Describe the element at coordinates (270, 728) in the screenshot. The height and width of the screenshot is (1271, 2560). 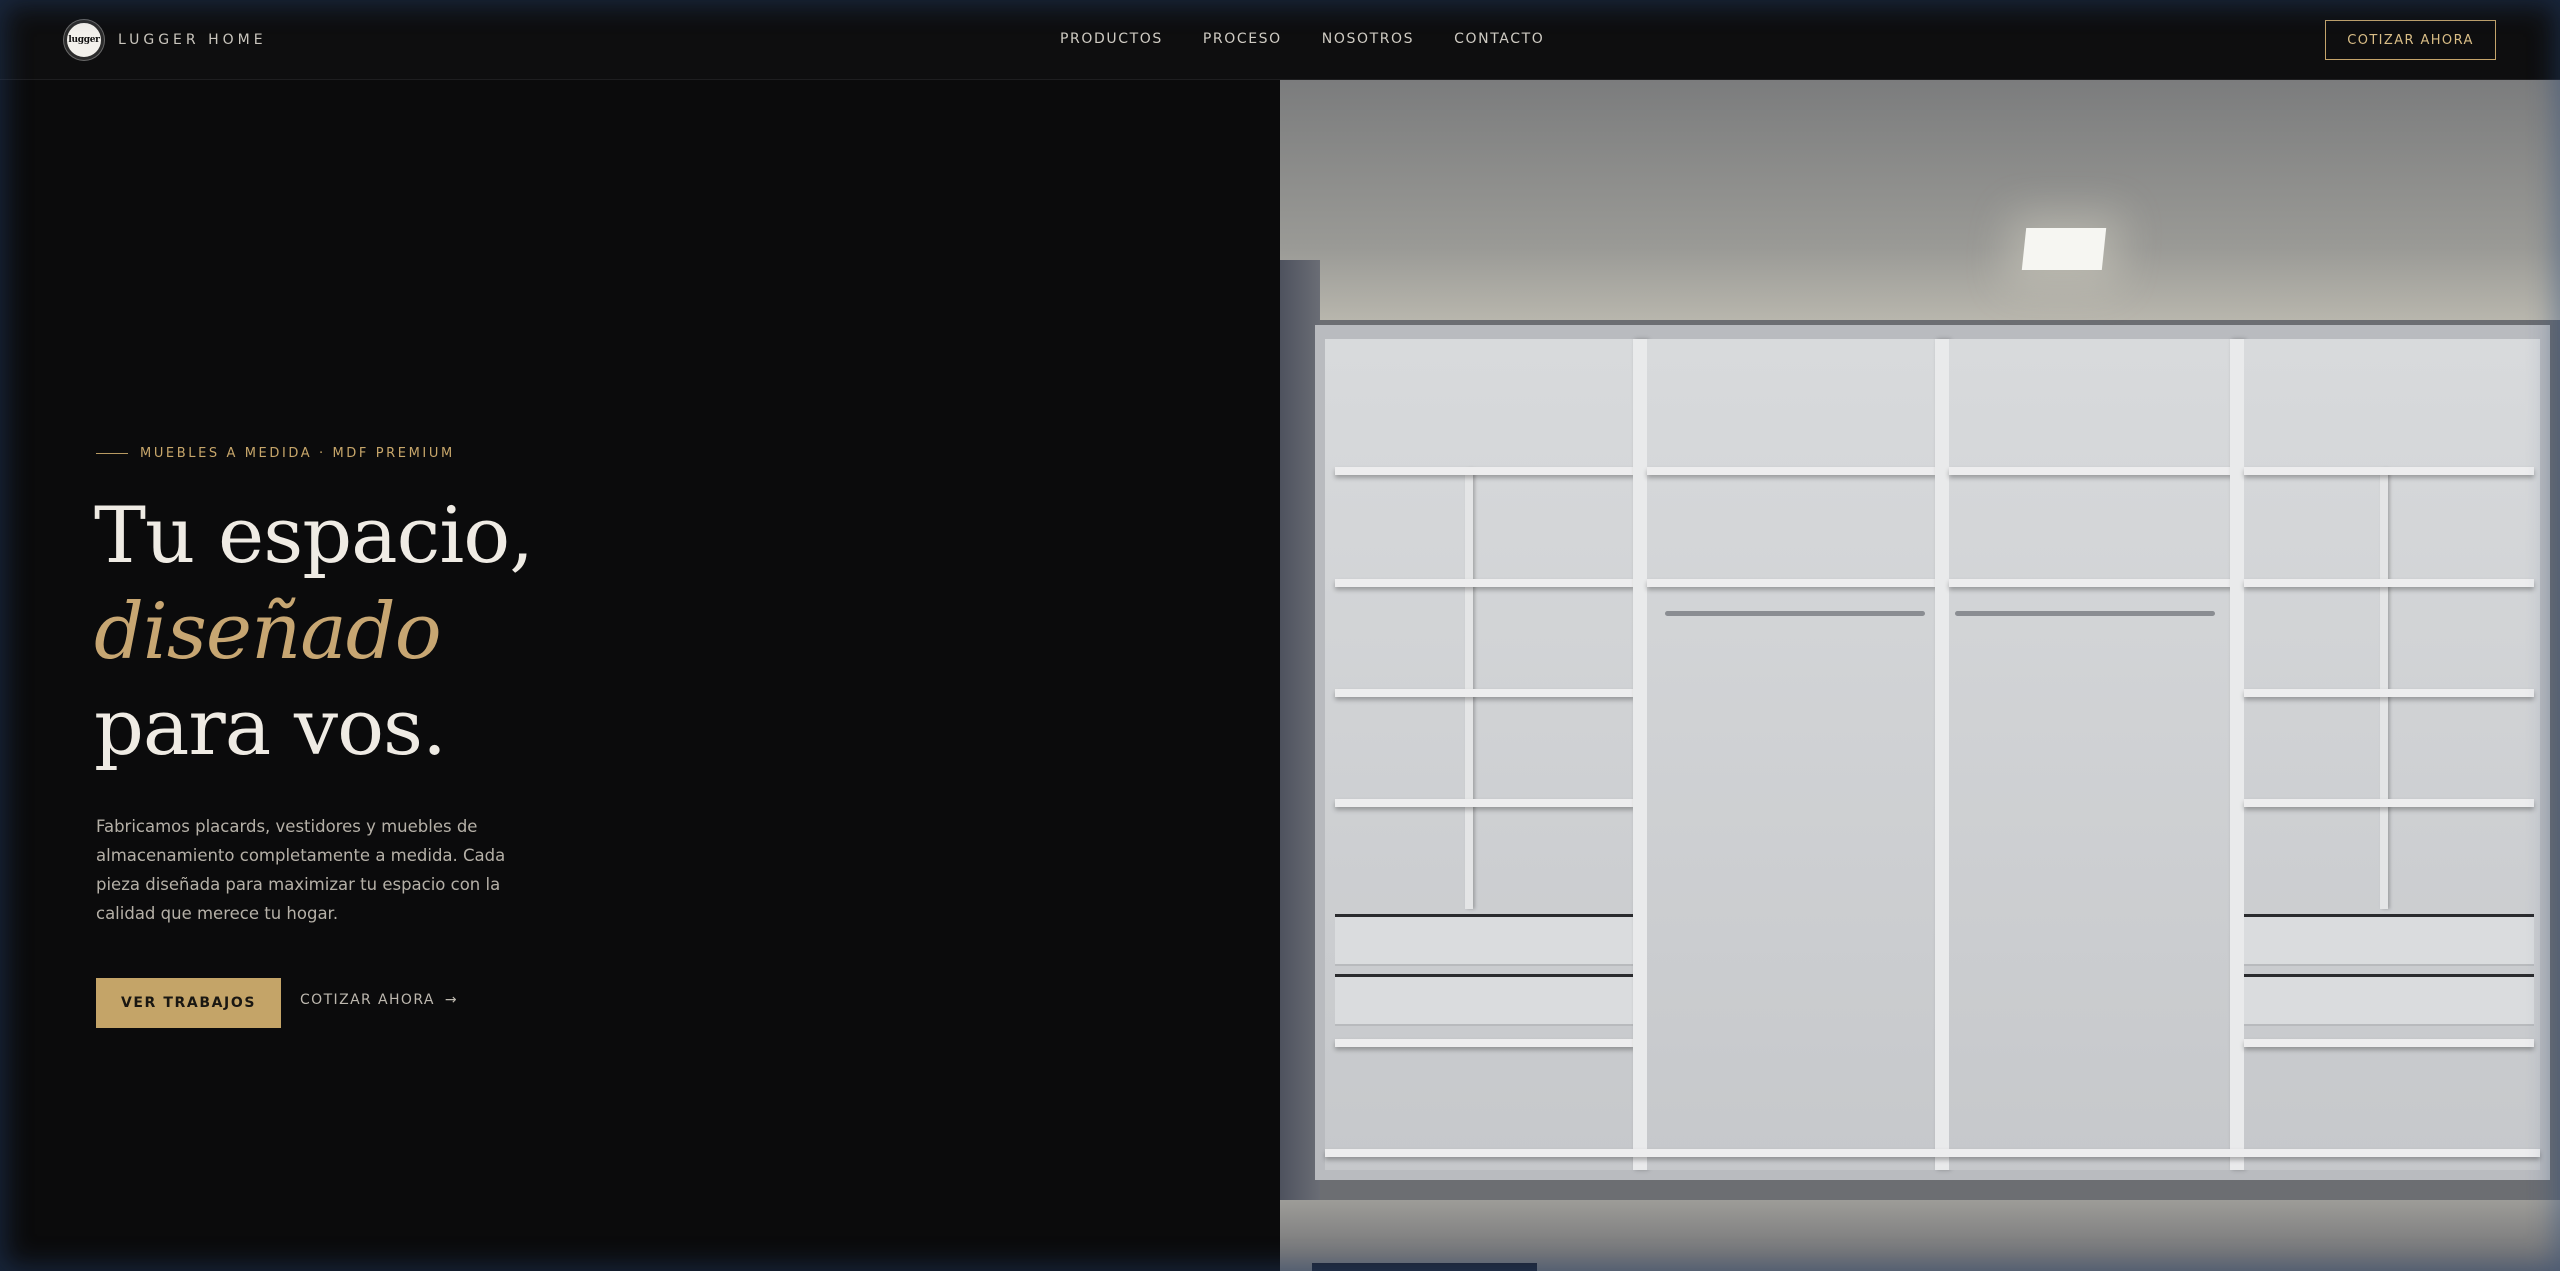
I see `headline-line-3: para vos.` at that location.